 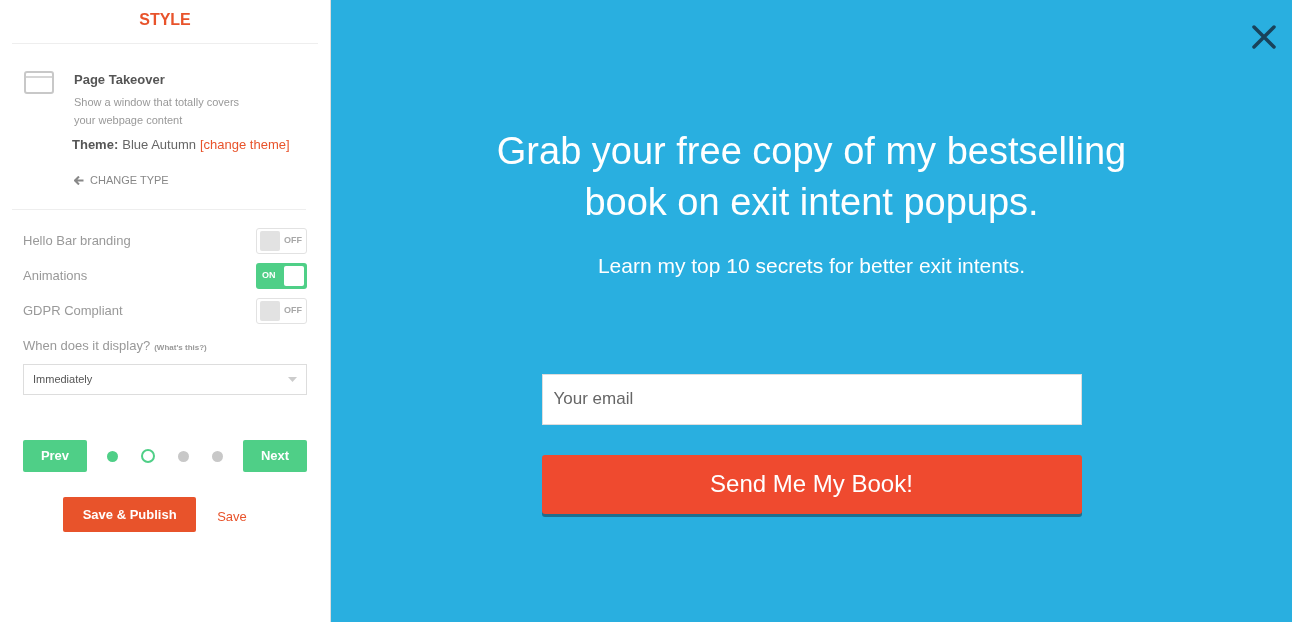 What do you see at coordinates (165, 22) in the screenshot?
I see `panel-title: STYLE` at bounding box center [165, 22].